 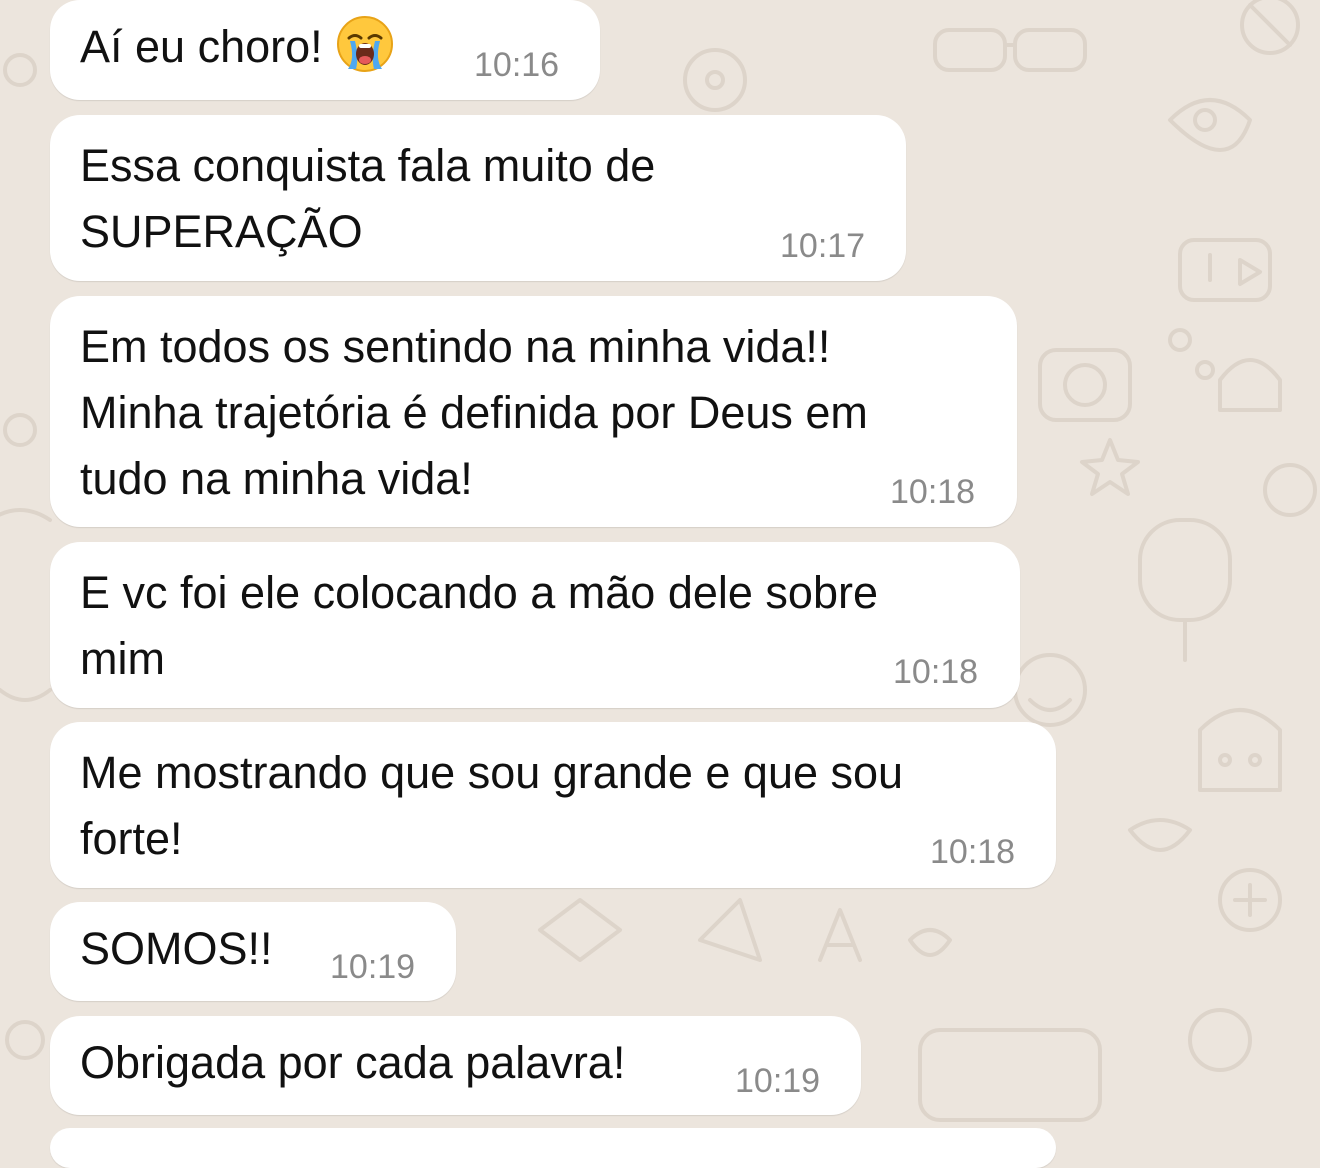 What do you see at coordinates (823, 246) in the screenshot?
I see `message-timestamp: 10:17` at bounding box center [823, 246].